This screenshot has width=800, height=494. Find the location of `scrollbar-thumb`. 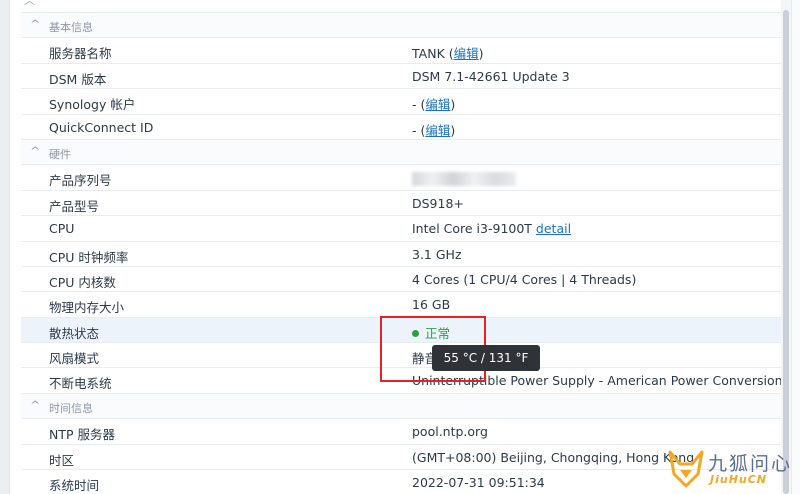

scrollbar-thumb is located at coordinates (786, 252).